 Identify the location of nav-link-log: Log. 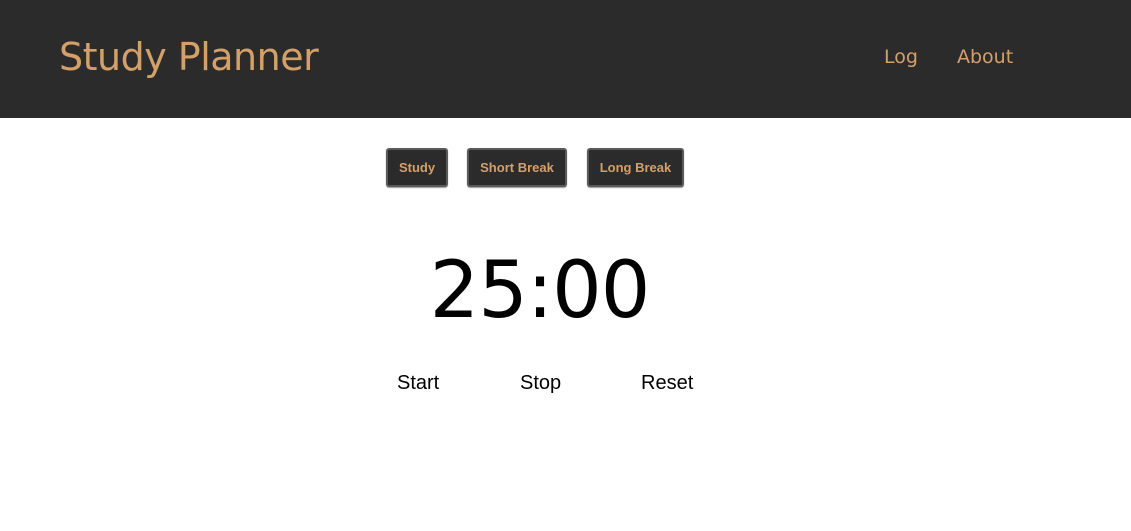
(901, 57).